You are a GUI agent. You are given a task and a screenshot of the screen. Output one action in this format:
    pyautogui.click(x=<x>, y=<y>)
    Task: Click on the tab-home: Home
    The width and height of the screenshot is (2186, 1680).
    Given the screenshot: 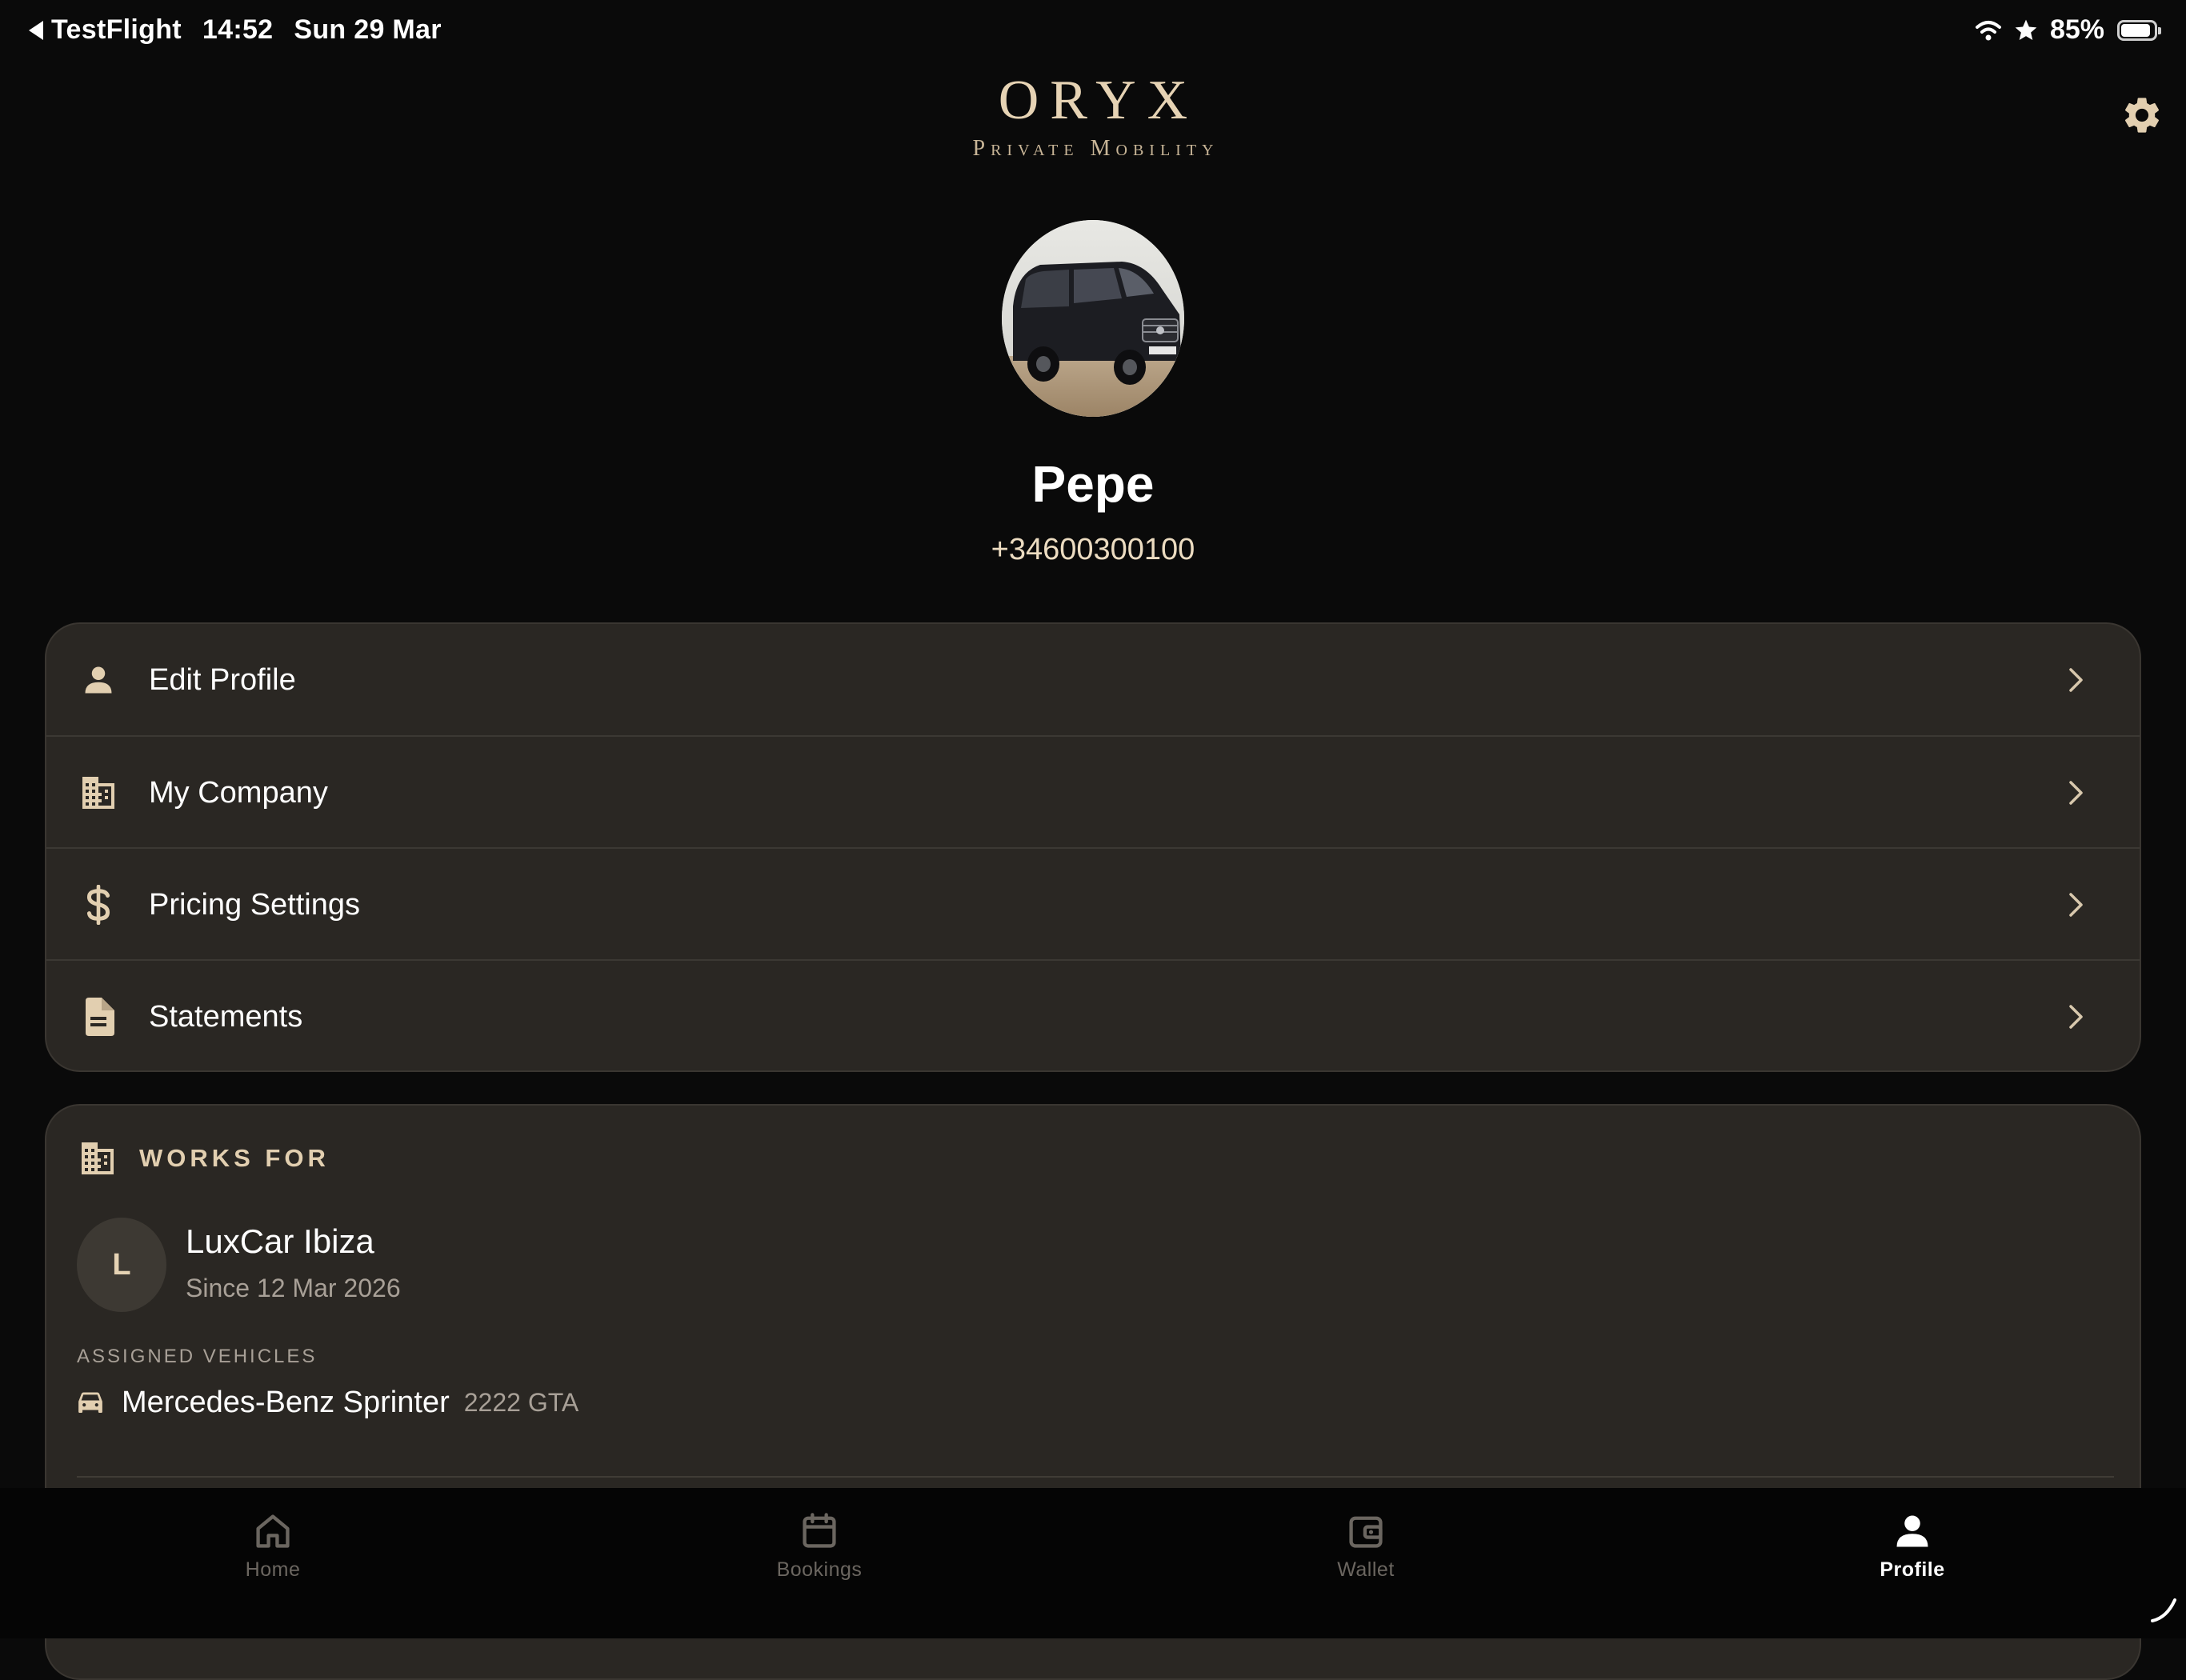 What is the action you would take?
    pyautogui.click(x=273, y=1546)
    